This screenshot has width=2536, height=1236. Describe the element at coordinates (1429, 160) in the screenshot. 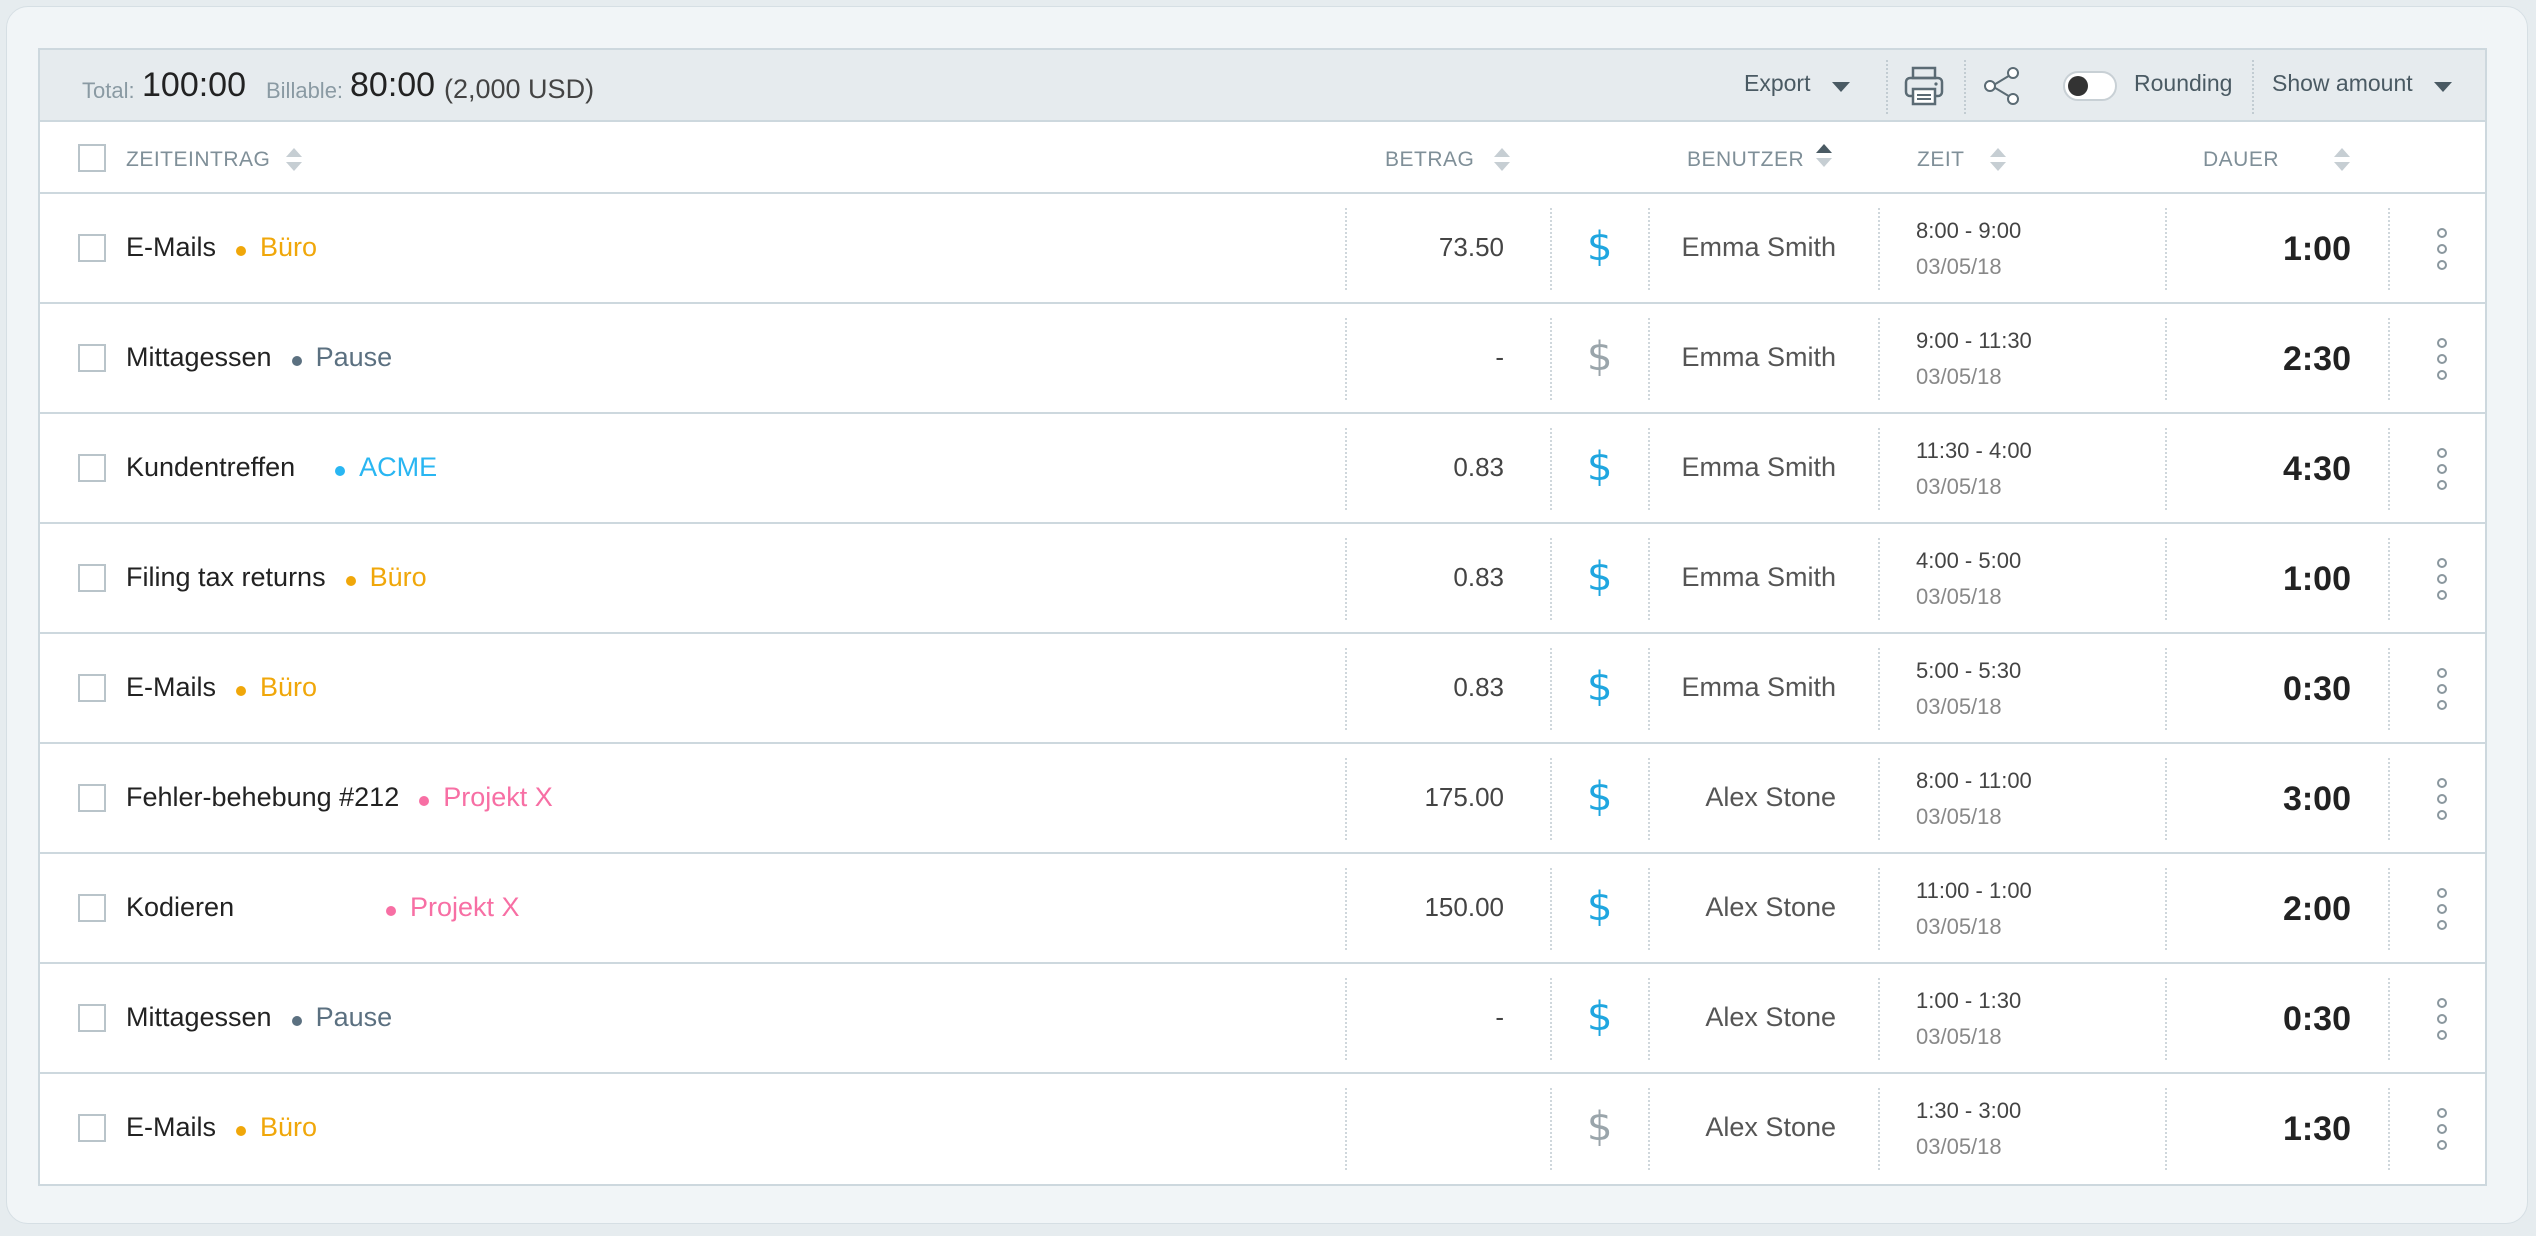

I see `column-header-amount: BETRAG` at that location.